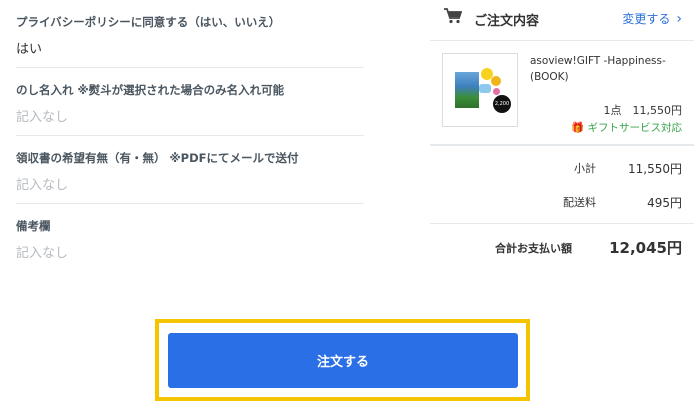 Image resolution: width=700 pixels, height=409 pixels. Describe the element at coordinates (655, 169) in the screenshot. I see `subtotal-value: 11,550円` at that location.